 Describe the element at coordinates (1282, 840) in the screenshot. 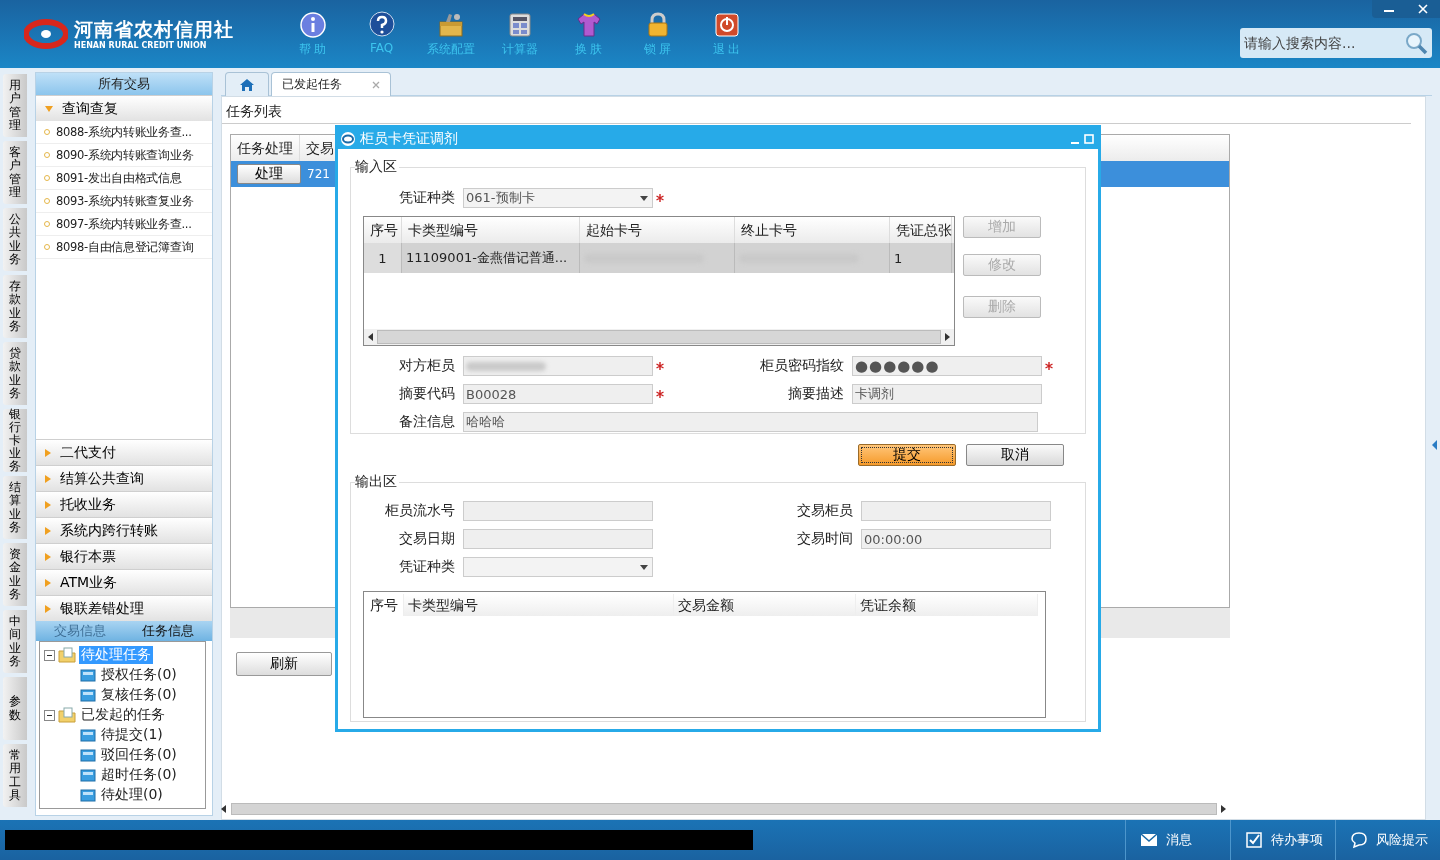

I see `status-button: 待办事项` at that location.